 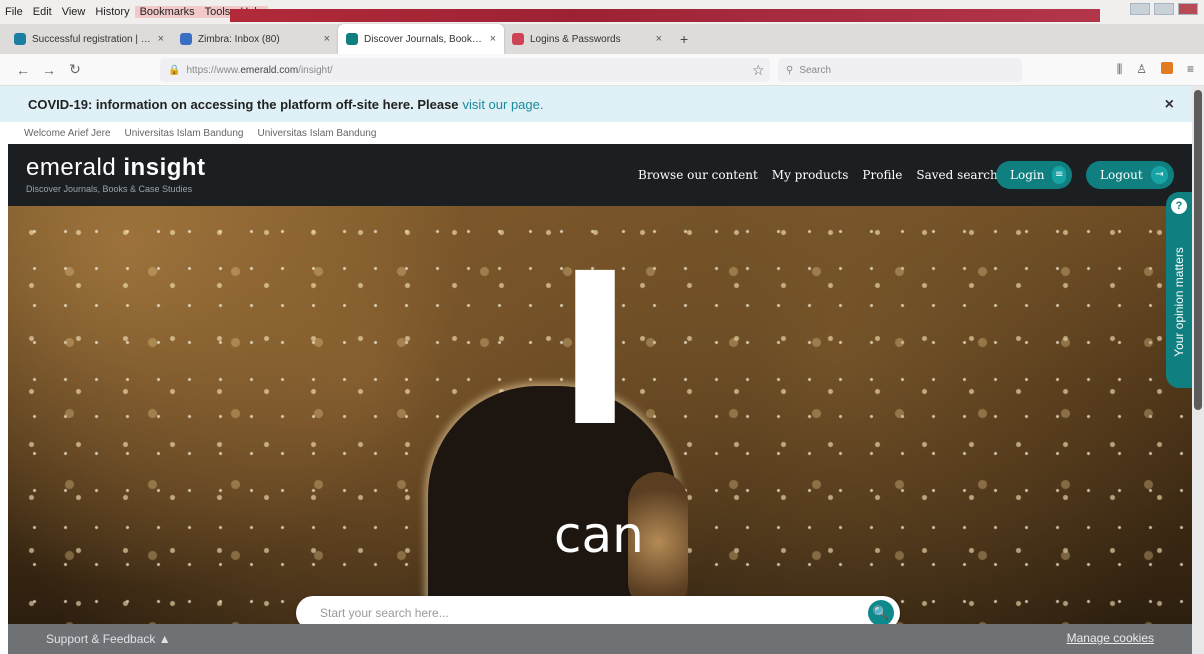 What do you see at coordinates (49, 70) in the screenshot?
I see `forward-arrow-icon: →` at bounding box center [49, 70].